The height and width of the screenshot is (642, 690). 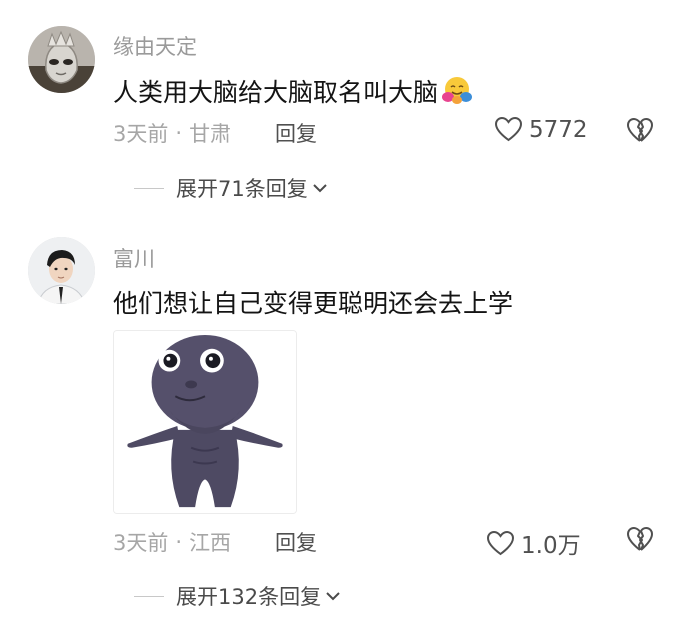 What do you see at coordinates (457, 90) in the screenshot?
I see `hugging-face-icon` at bounding box center [457, 90].